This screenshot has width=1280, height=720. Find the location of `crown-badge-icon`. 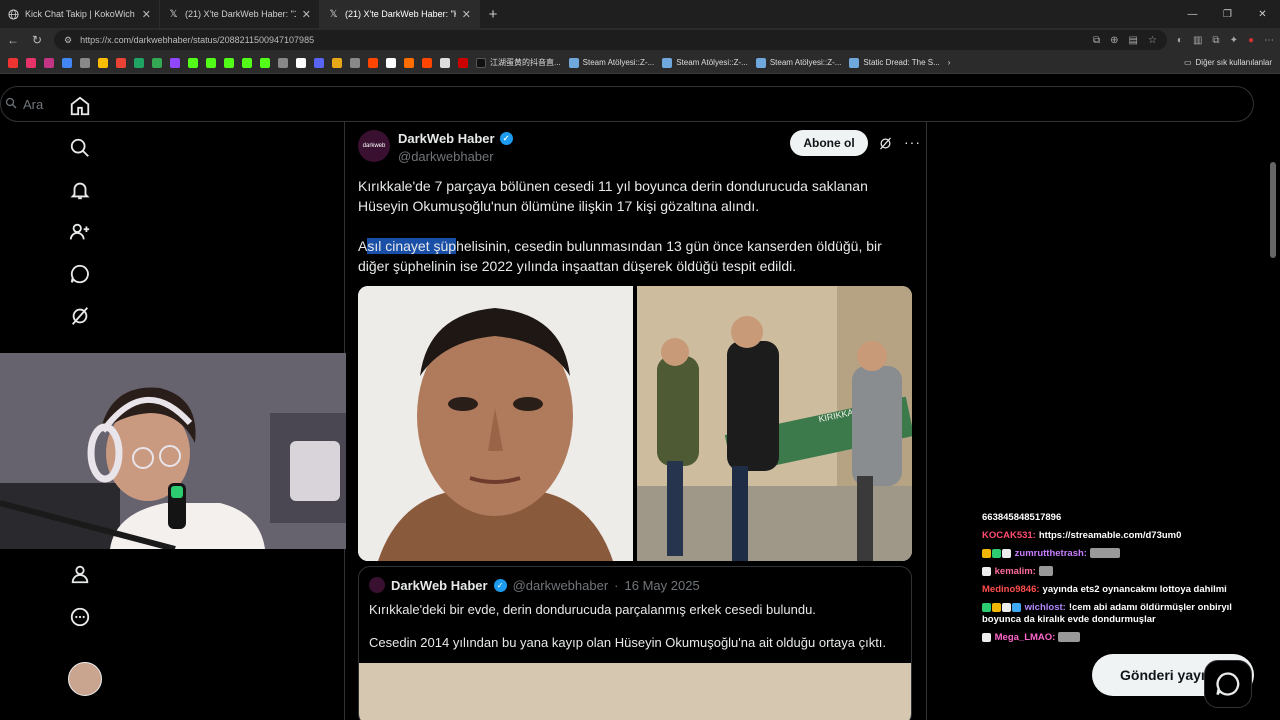

crown-badge-icon is located at coordinates (986, 553).